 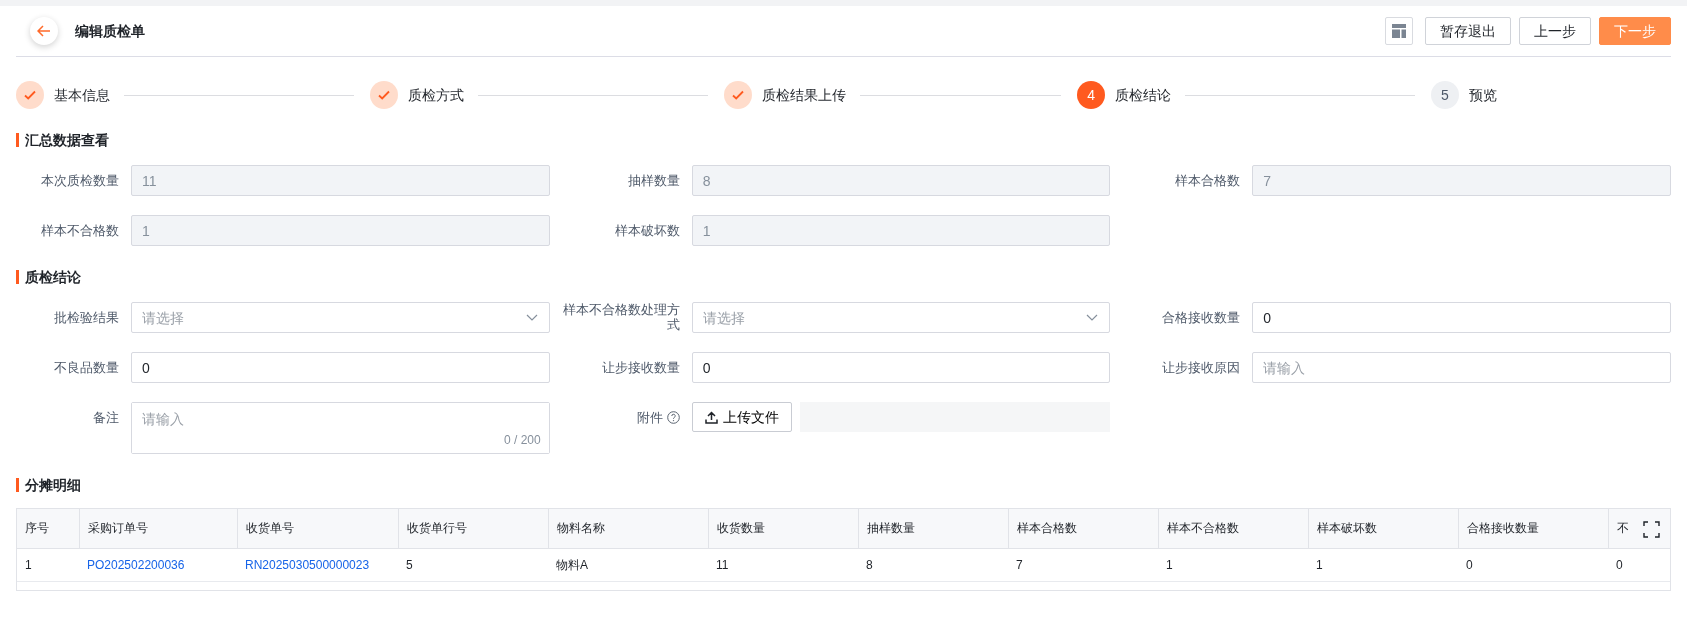 I want to click on field-label: 样本合格数, so click(x=1207, y=180).